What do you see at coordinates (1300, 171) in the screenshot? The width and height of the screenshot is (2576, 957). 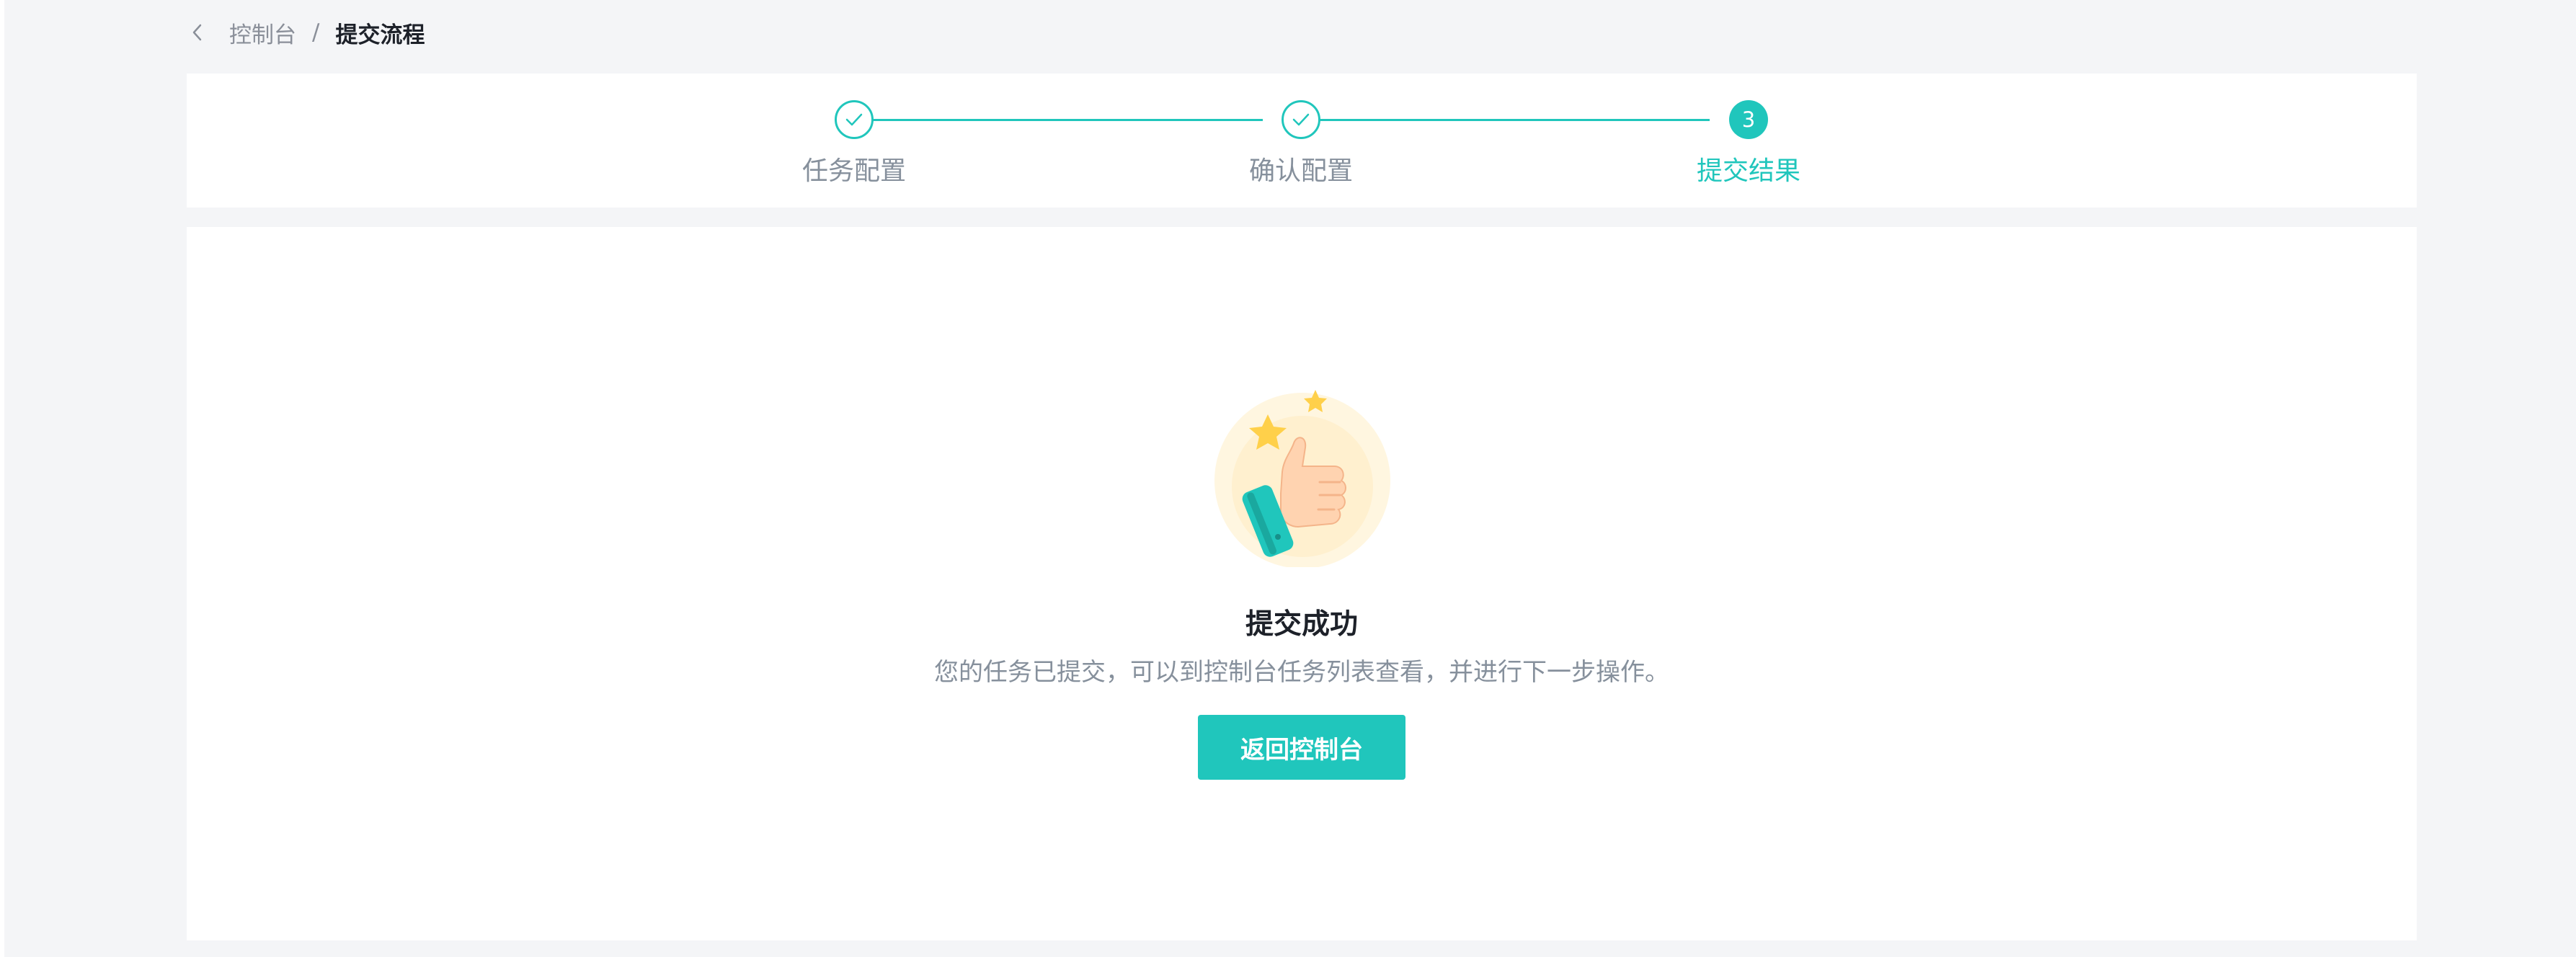 I see `step-2-label: 确认配置` at bounding box center [1300, 171].